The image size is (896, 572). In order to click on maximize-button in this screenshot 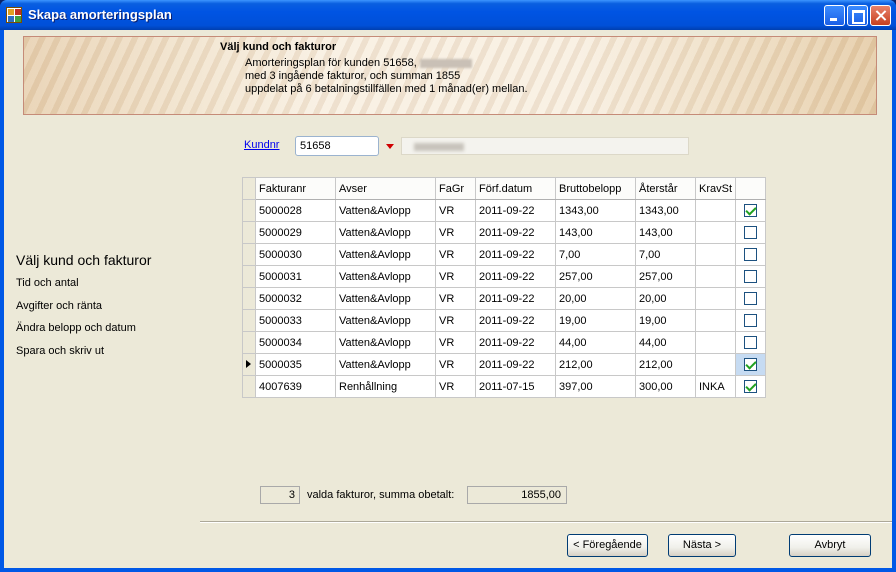, I will do `click(857, 15)`.